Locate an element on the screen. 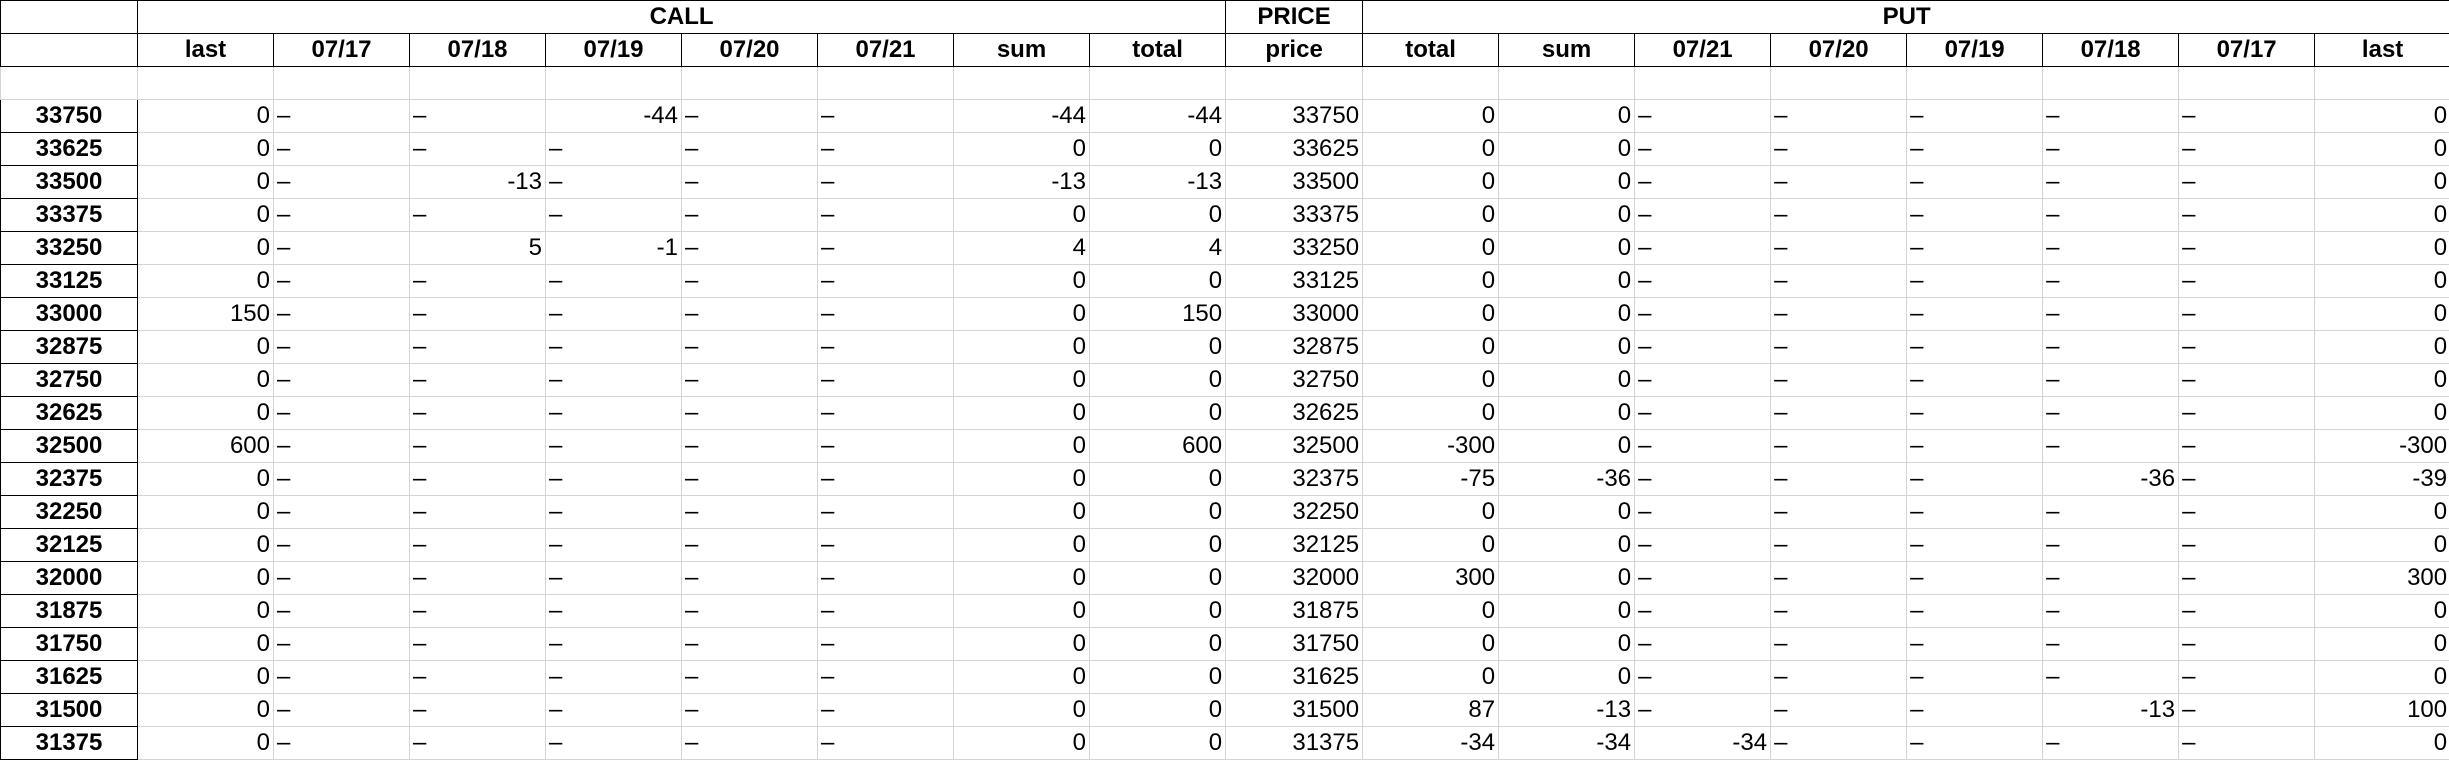  put-cell-07-21: -34 is located at coordinates (1703, 743).